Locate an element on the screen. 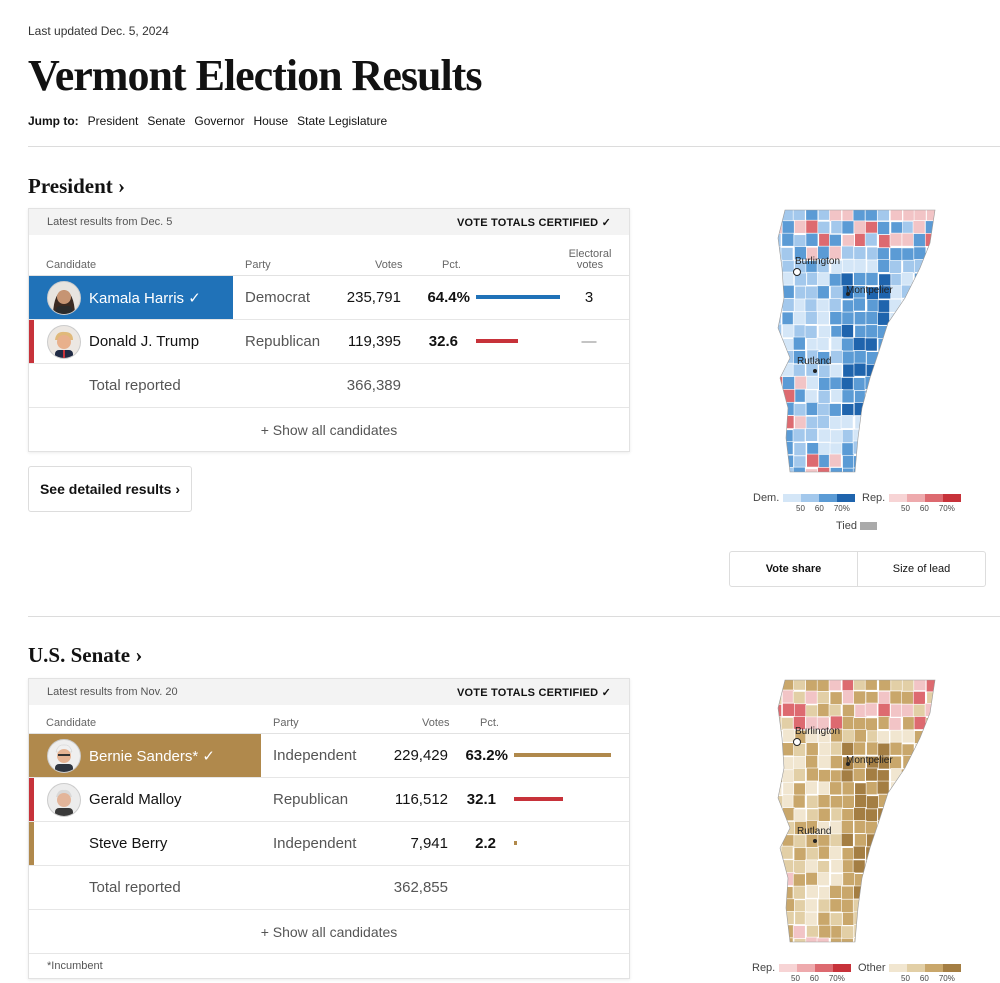 The height and width of the screenshot is (983, 1000). president-section-title: President › is located at coordinates (76, 186).